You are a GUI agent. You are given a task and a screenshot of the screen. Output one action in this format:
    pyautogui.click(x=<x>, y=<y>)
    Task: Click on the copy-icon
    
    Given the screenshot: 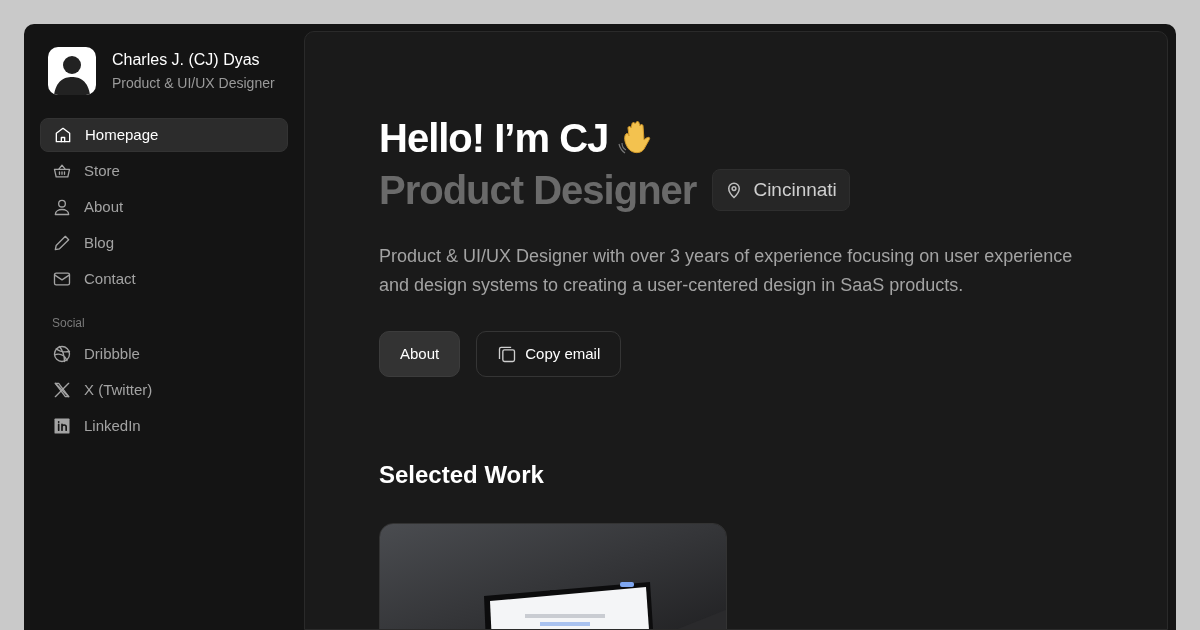 What is the action you would take?
    pyautogui.click(x=507, y=354)
    